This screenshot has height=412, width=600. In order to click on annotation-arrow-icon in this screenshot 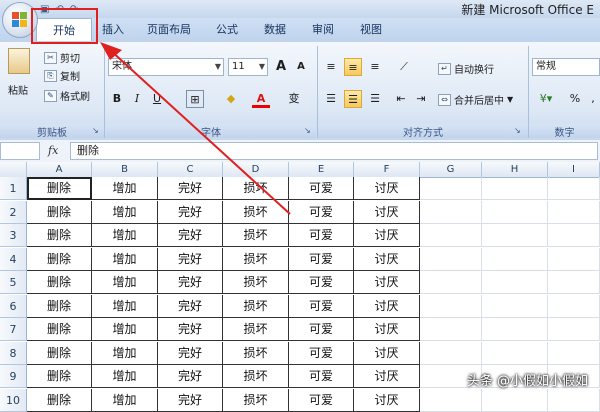, I will do `click(195, 128)`.